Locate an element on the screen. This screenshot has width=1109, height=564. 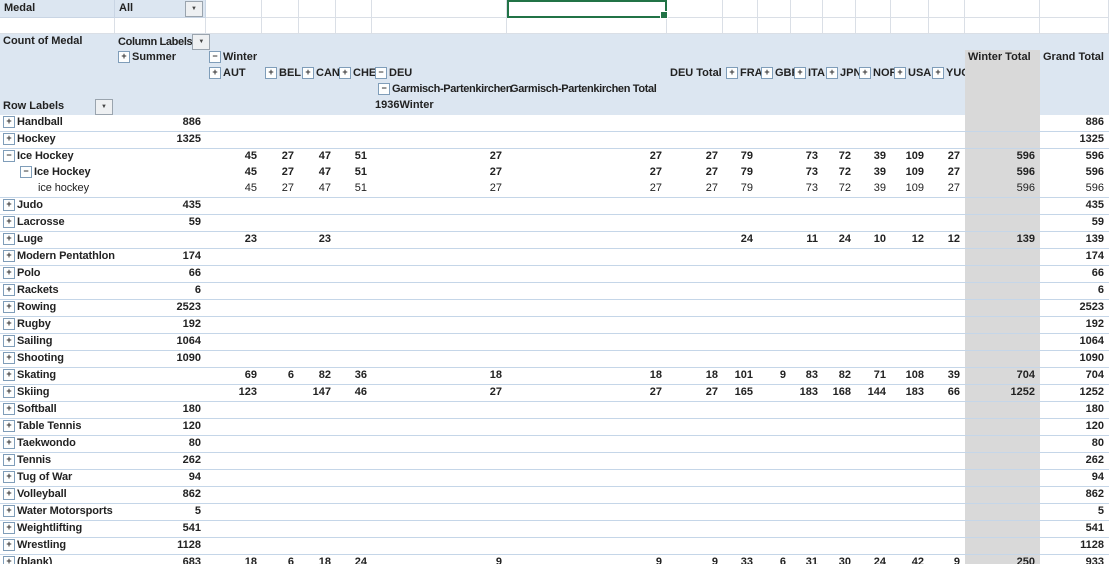
col-header-deu: − DEU is located at coordinates (439, 74).